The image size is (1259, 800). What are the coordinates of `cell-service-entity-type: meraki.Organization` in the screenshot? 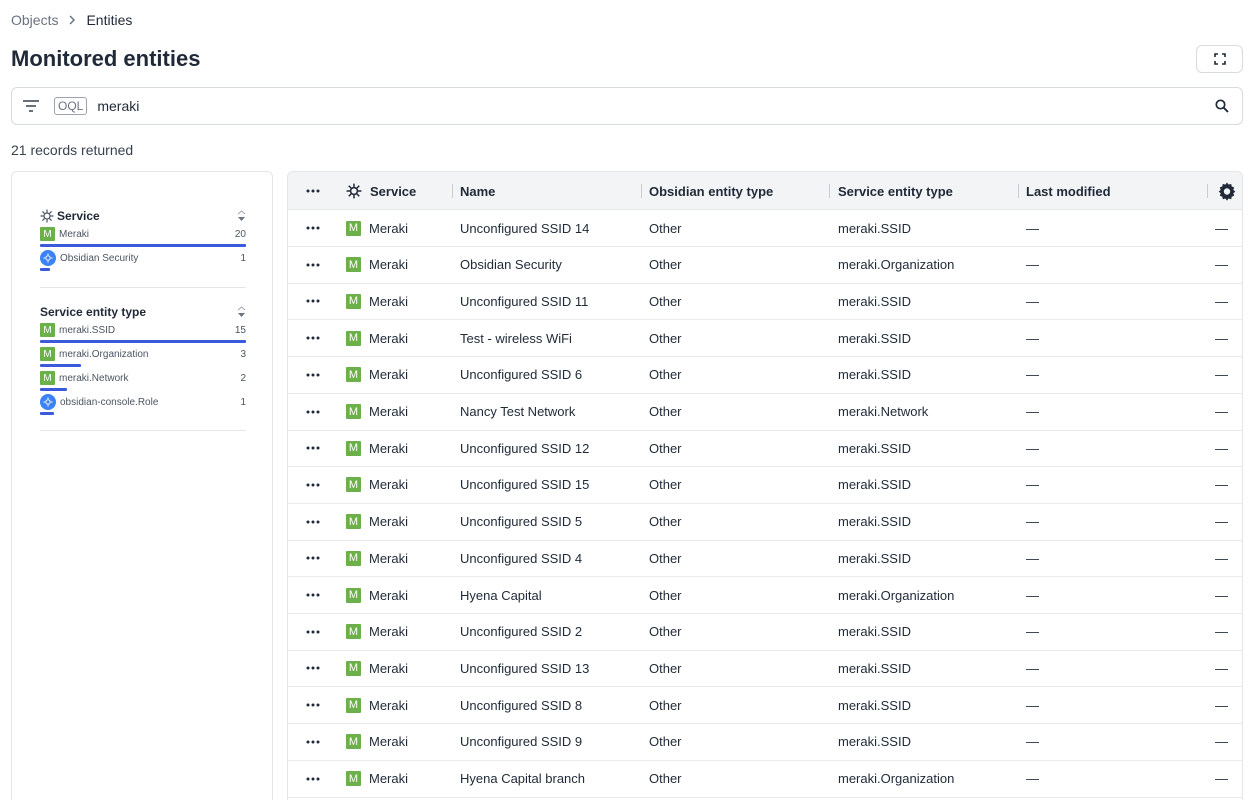 It's located at (896, 265).